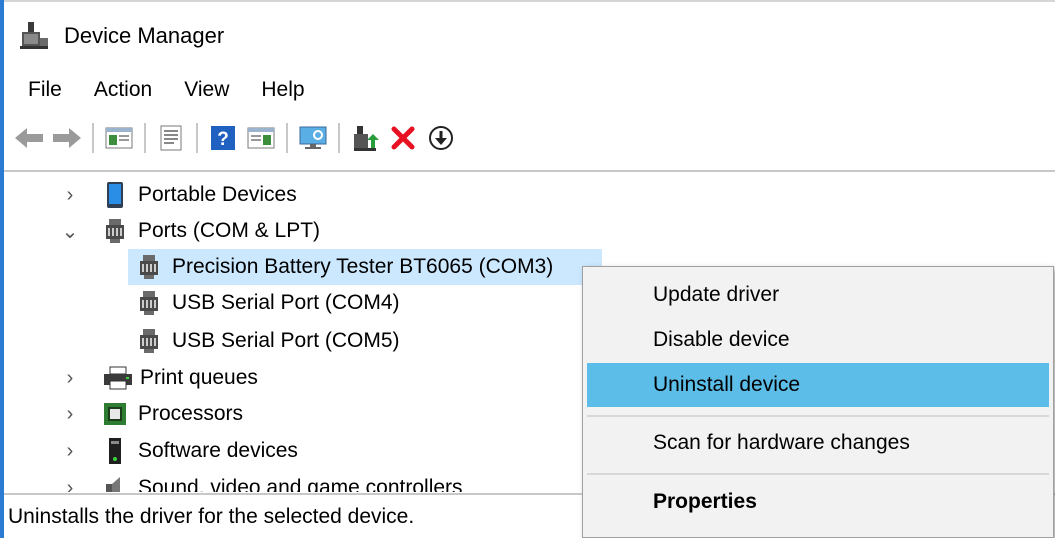 The image size is (1055, 538). Describe the element at coordinates (67, 138) in the screenshot. I see `forward-arrow-icon` at that location.